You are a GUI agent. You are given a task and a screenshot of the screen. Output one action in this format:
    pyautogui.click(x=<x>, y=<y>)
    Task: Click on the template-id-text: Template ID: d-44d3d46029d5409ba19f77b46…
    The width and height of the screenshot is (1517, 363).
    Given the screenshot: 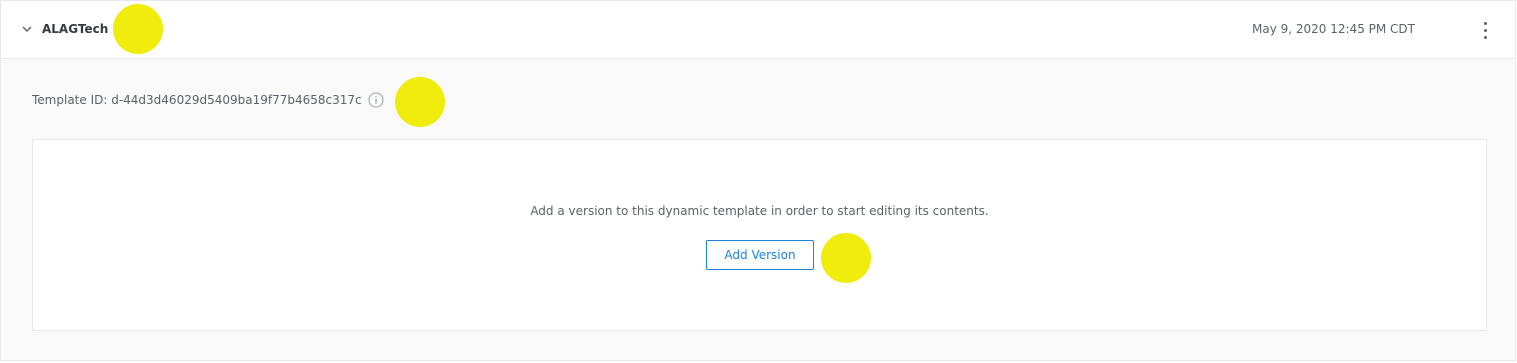 What is the action you would take?
    pyautogui.click(x=197, y=100)
    